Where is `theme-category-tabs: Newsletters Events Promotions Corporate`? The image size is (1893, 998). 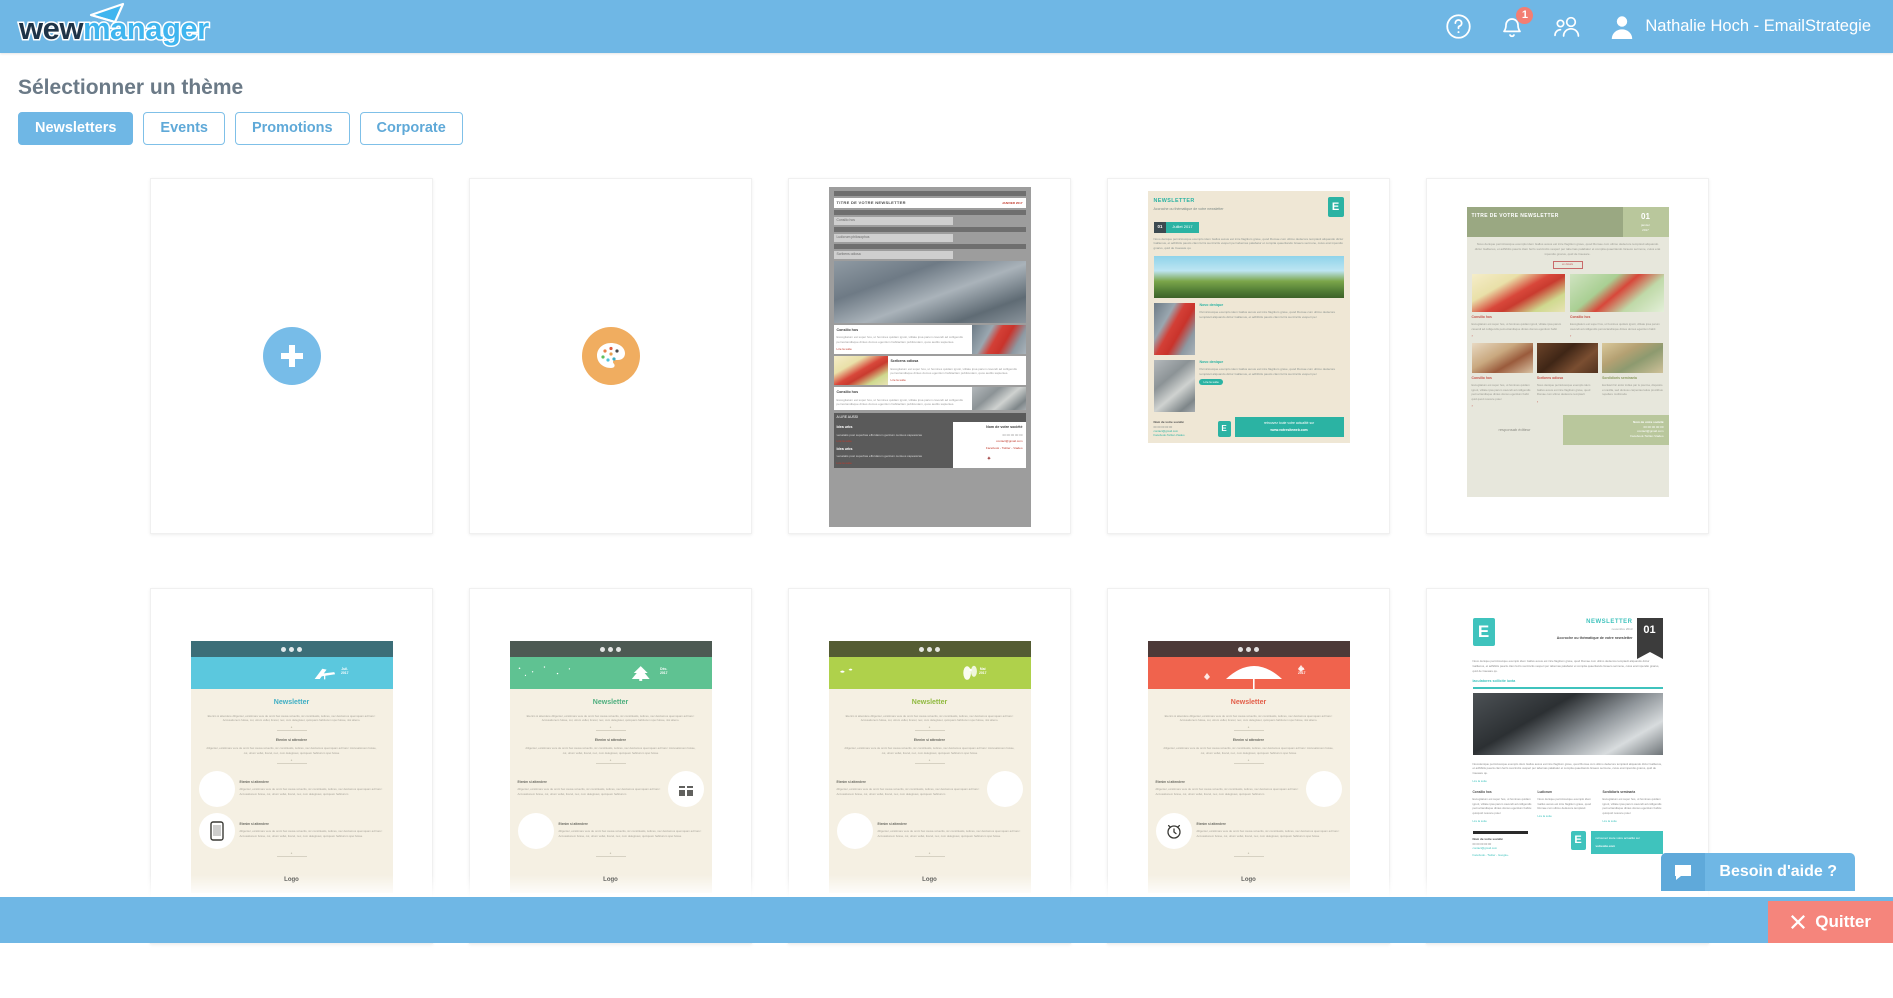 theme-category-tabs: Newsletters Events Promotions Corporate is located at coordinates (240, 128).